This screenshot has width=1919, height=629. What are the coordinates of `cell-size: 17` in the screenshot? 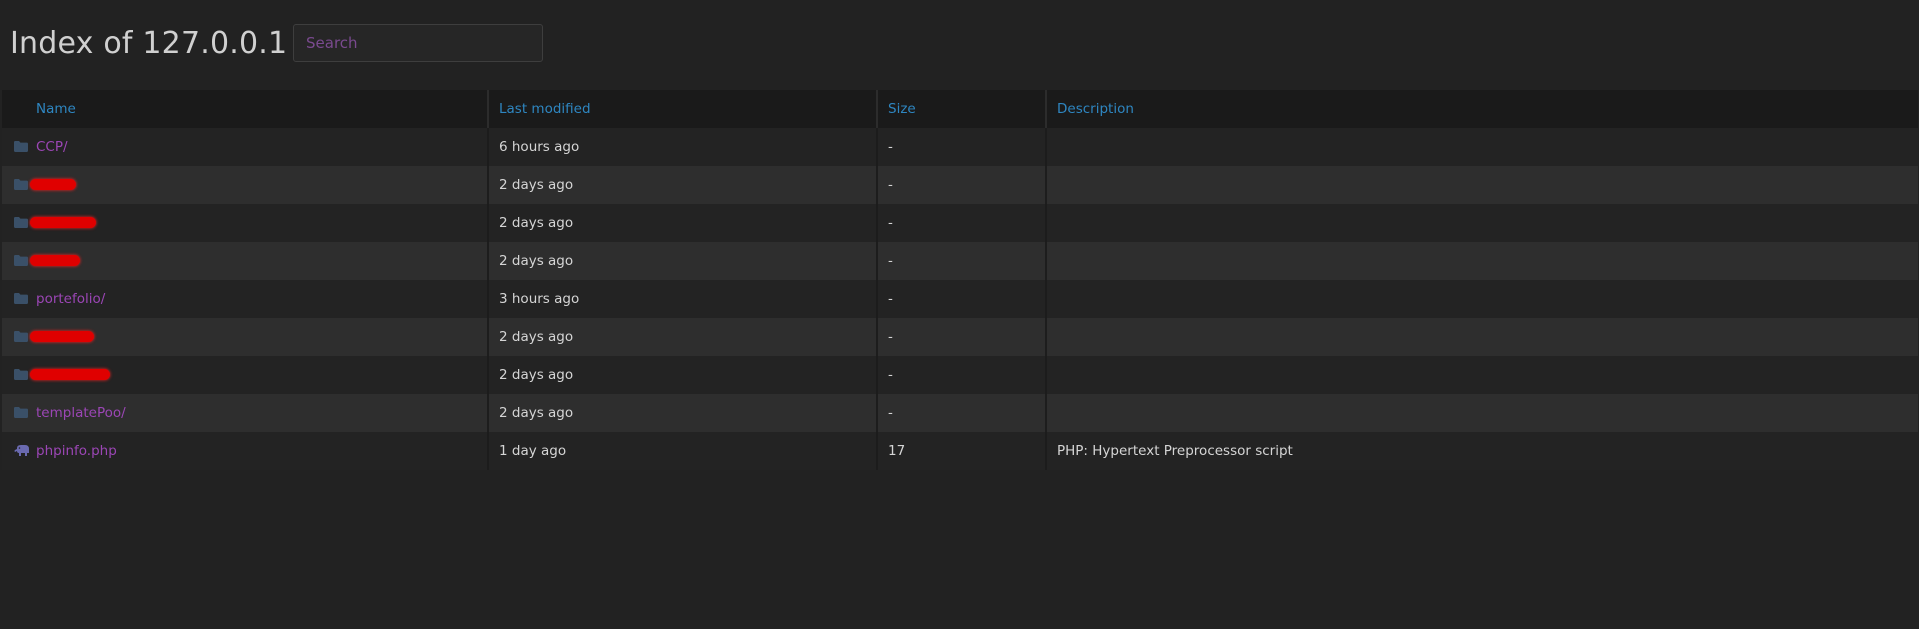 It's located at (962, 451).